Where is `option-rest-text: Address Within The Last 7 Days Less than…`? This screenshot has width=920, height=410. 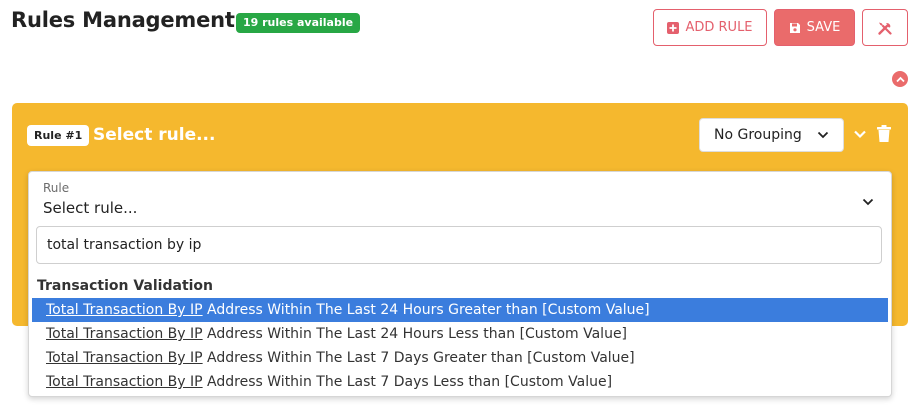
option-rest-text: Address Within The Last 7 Days Less than… is located at coordinates (407, 382).